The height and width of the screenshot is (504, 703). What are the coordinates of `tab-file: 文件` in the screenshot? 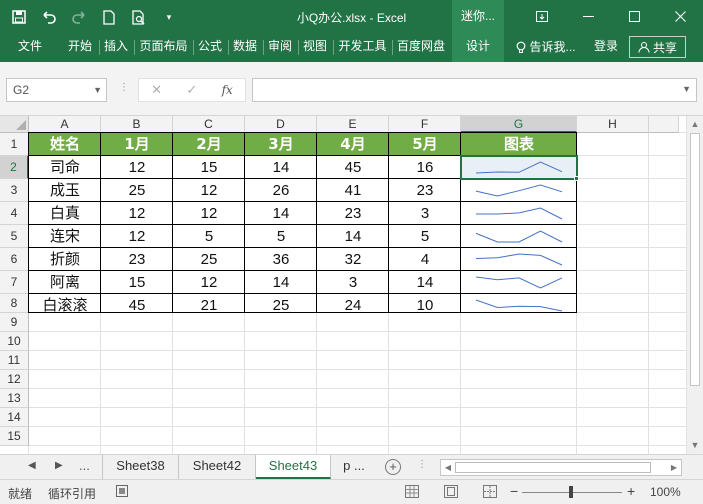 It's located at (30, 47).